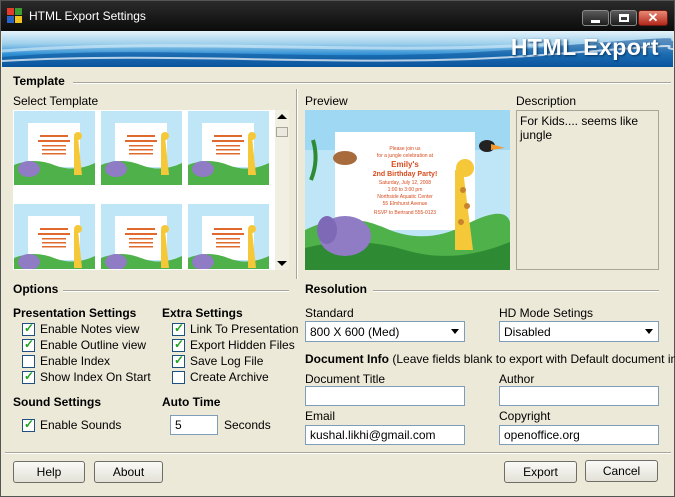  What do you see at coordinates (191, 402) in the screenshot?
I see `auto-time-title: Auto Time` at bounding box center [191, 402].